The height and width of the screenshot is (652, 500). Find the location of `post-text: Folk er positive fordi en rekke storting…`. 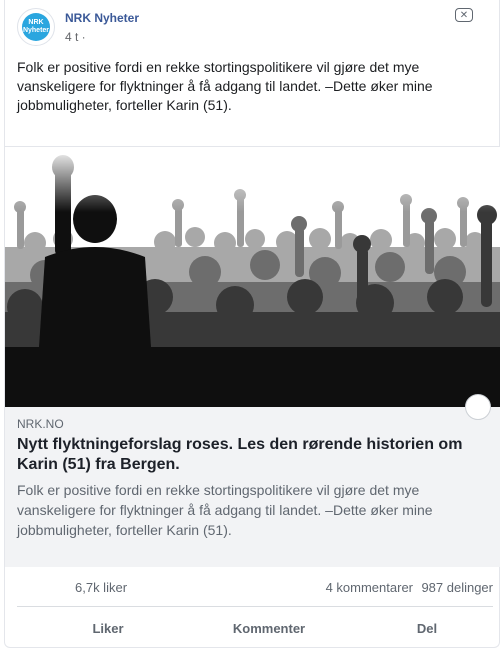

post-text: Folk er positive fordi en rekke storting… is located at coordinates (225, 86).